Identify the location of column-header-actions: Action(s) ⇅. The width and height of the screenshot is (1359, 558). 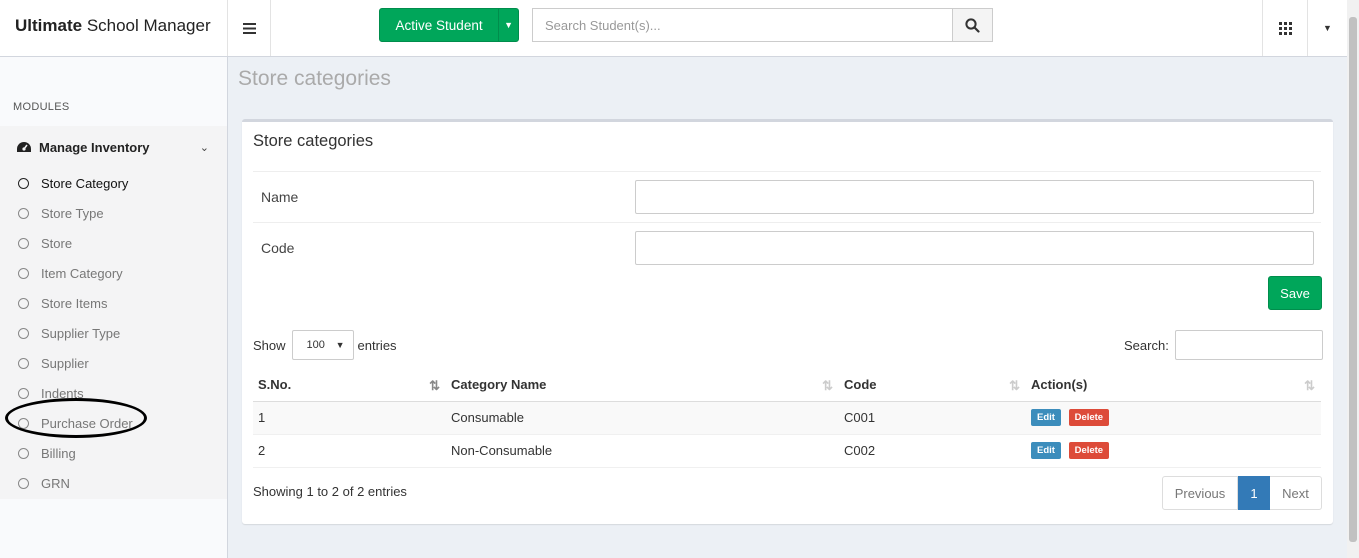
(1173, 385).